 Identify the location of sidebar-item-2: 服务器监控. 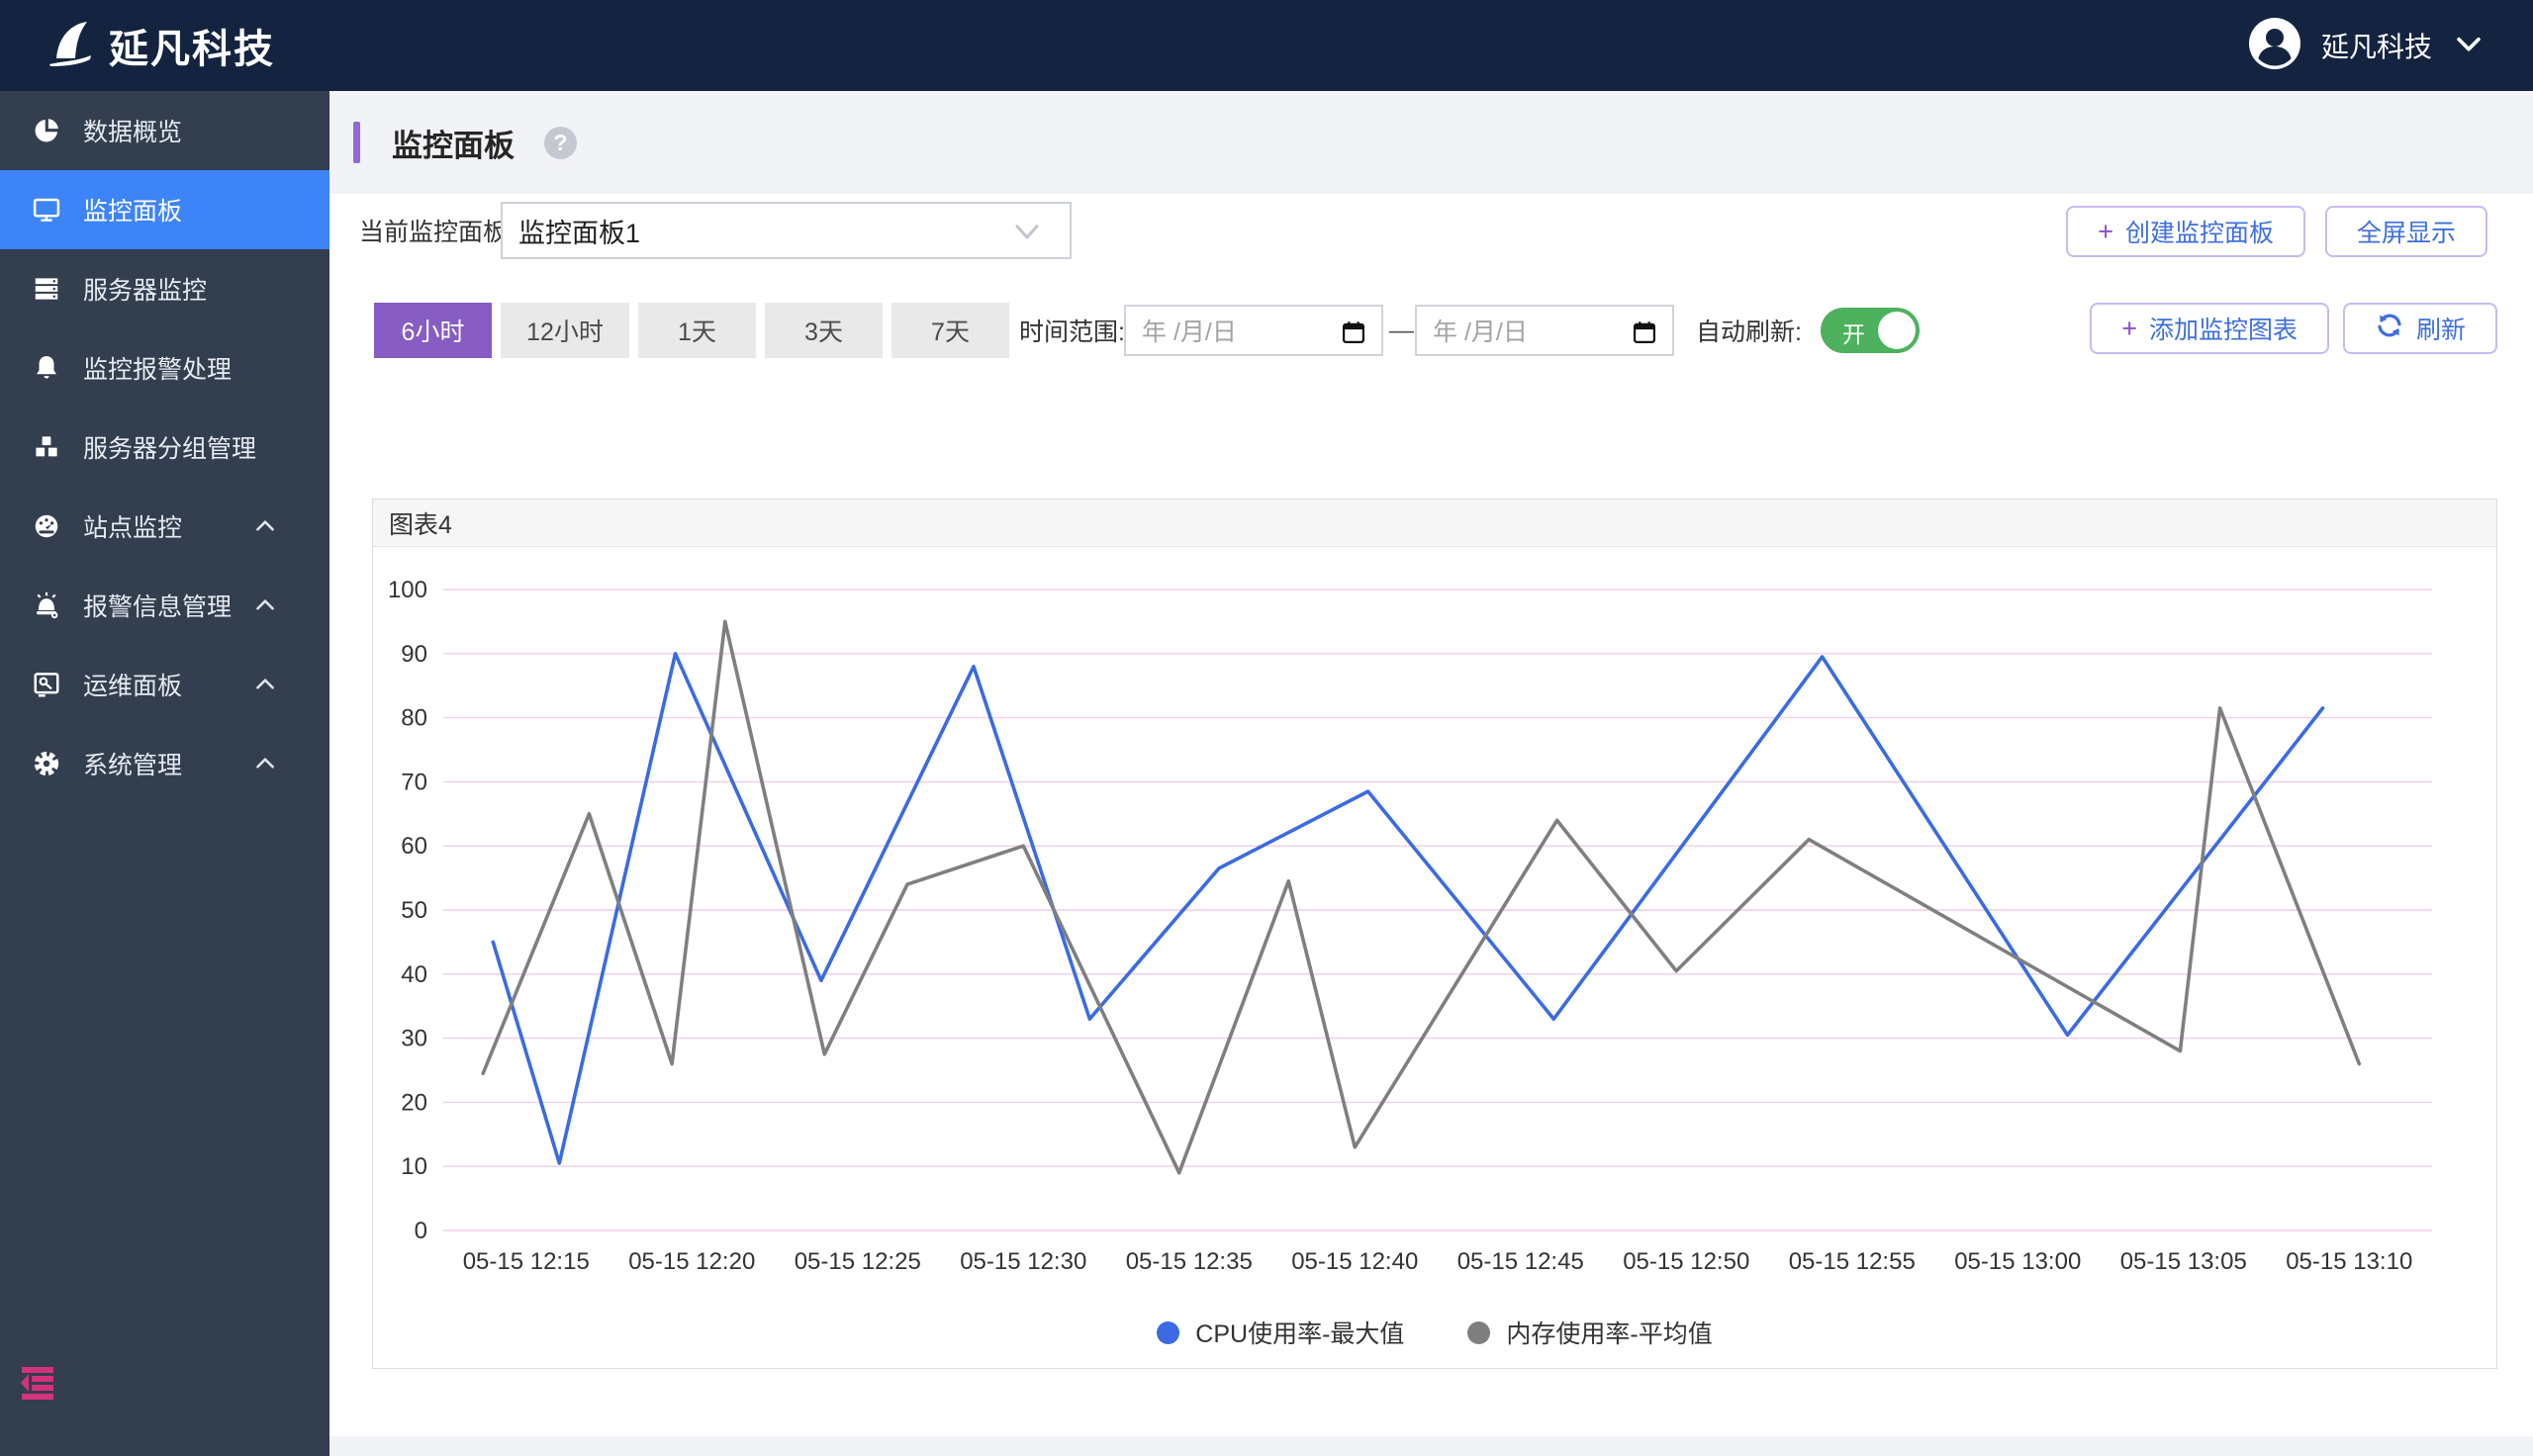
(165, 288).